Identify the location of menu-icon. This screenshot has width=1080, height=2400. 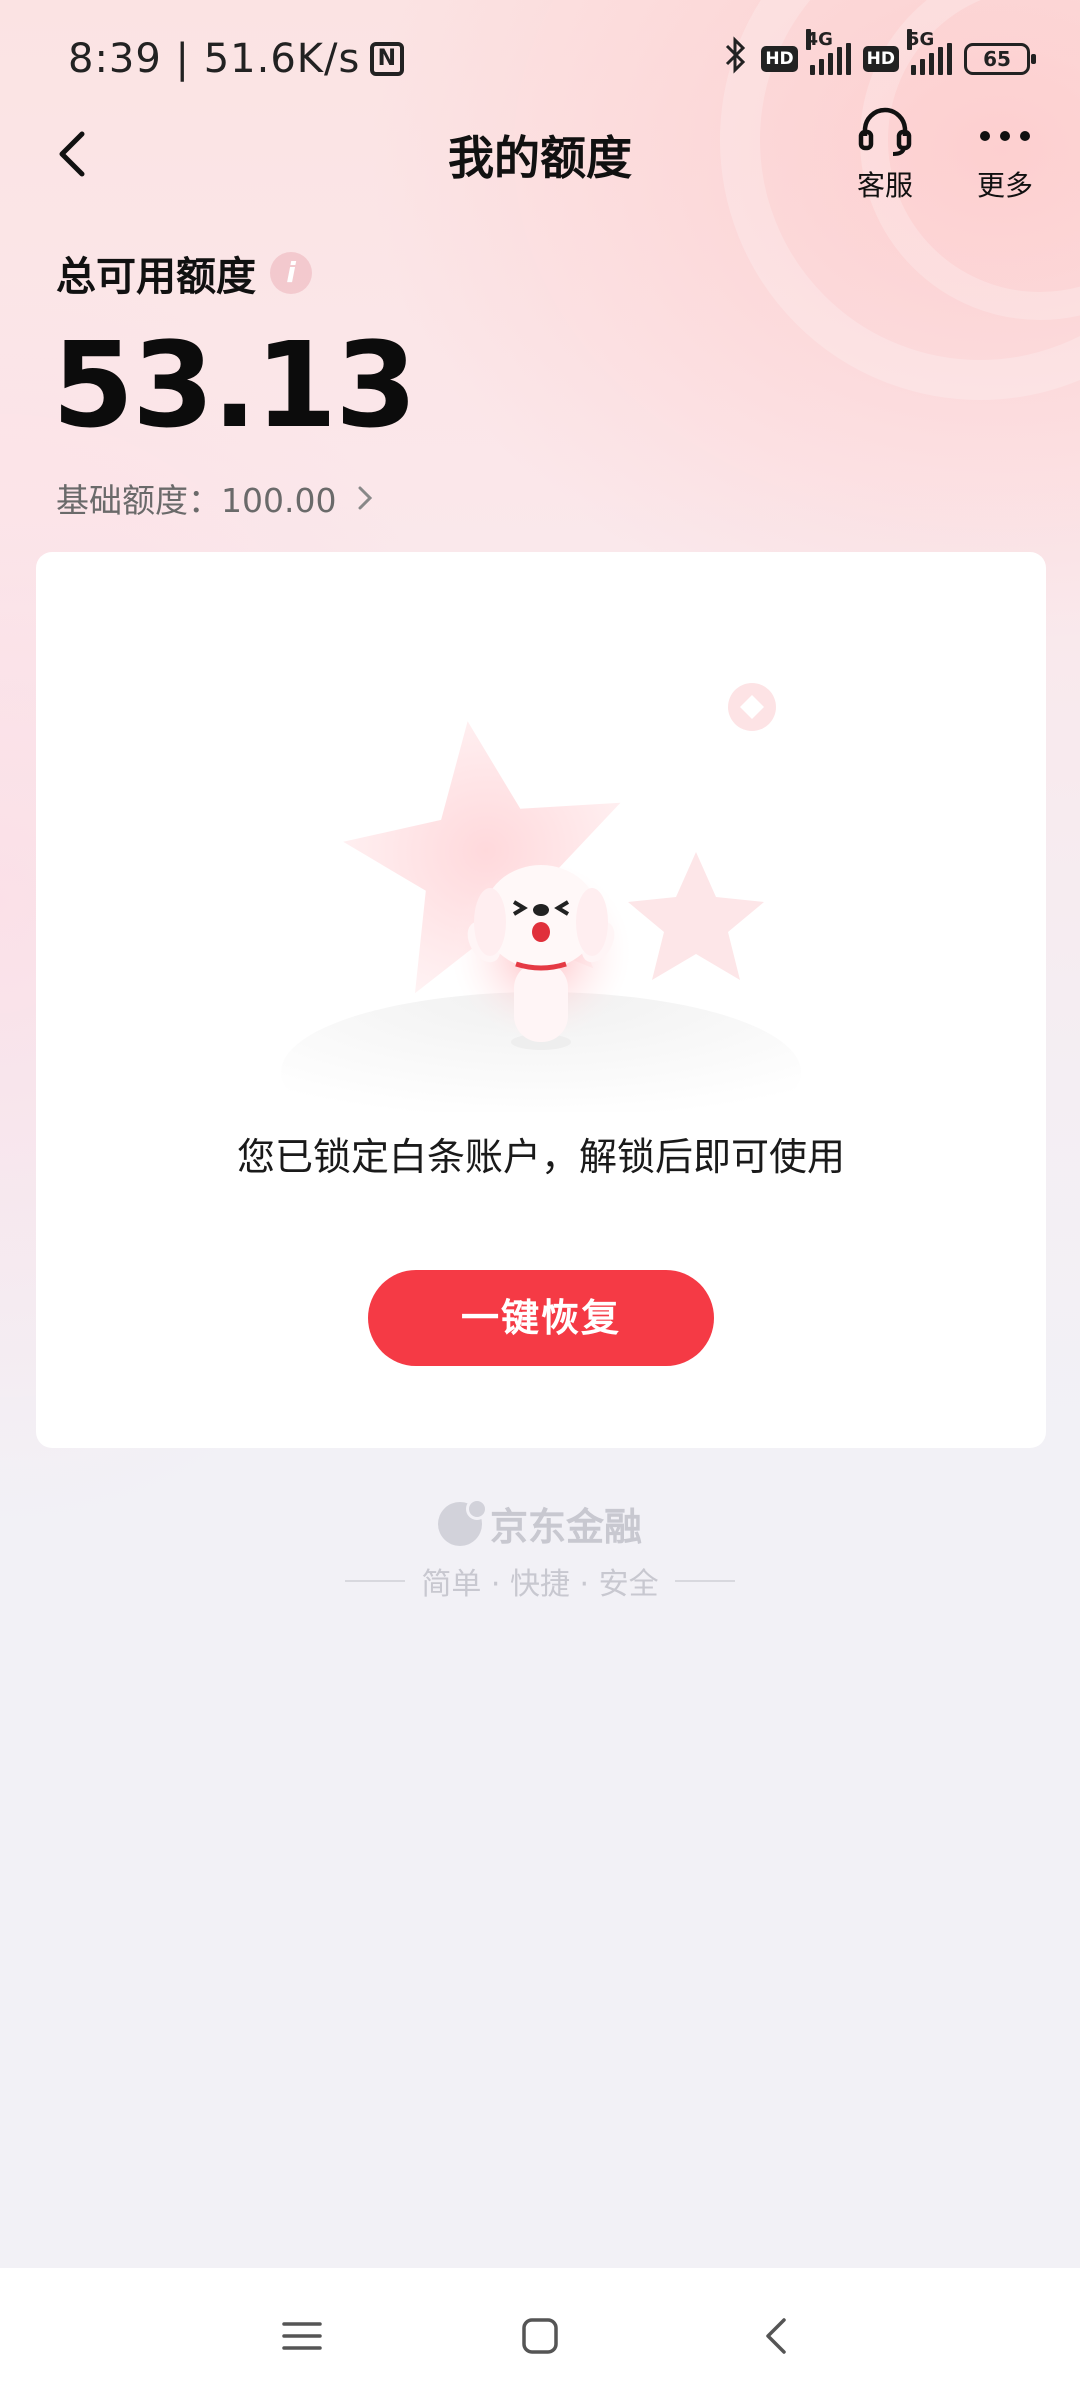
(302, 2336).